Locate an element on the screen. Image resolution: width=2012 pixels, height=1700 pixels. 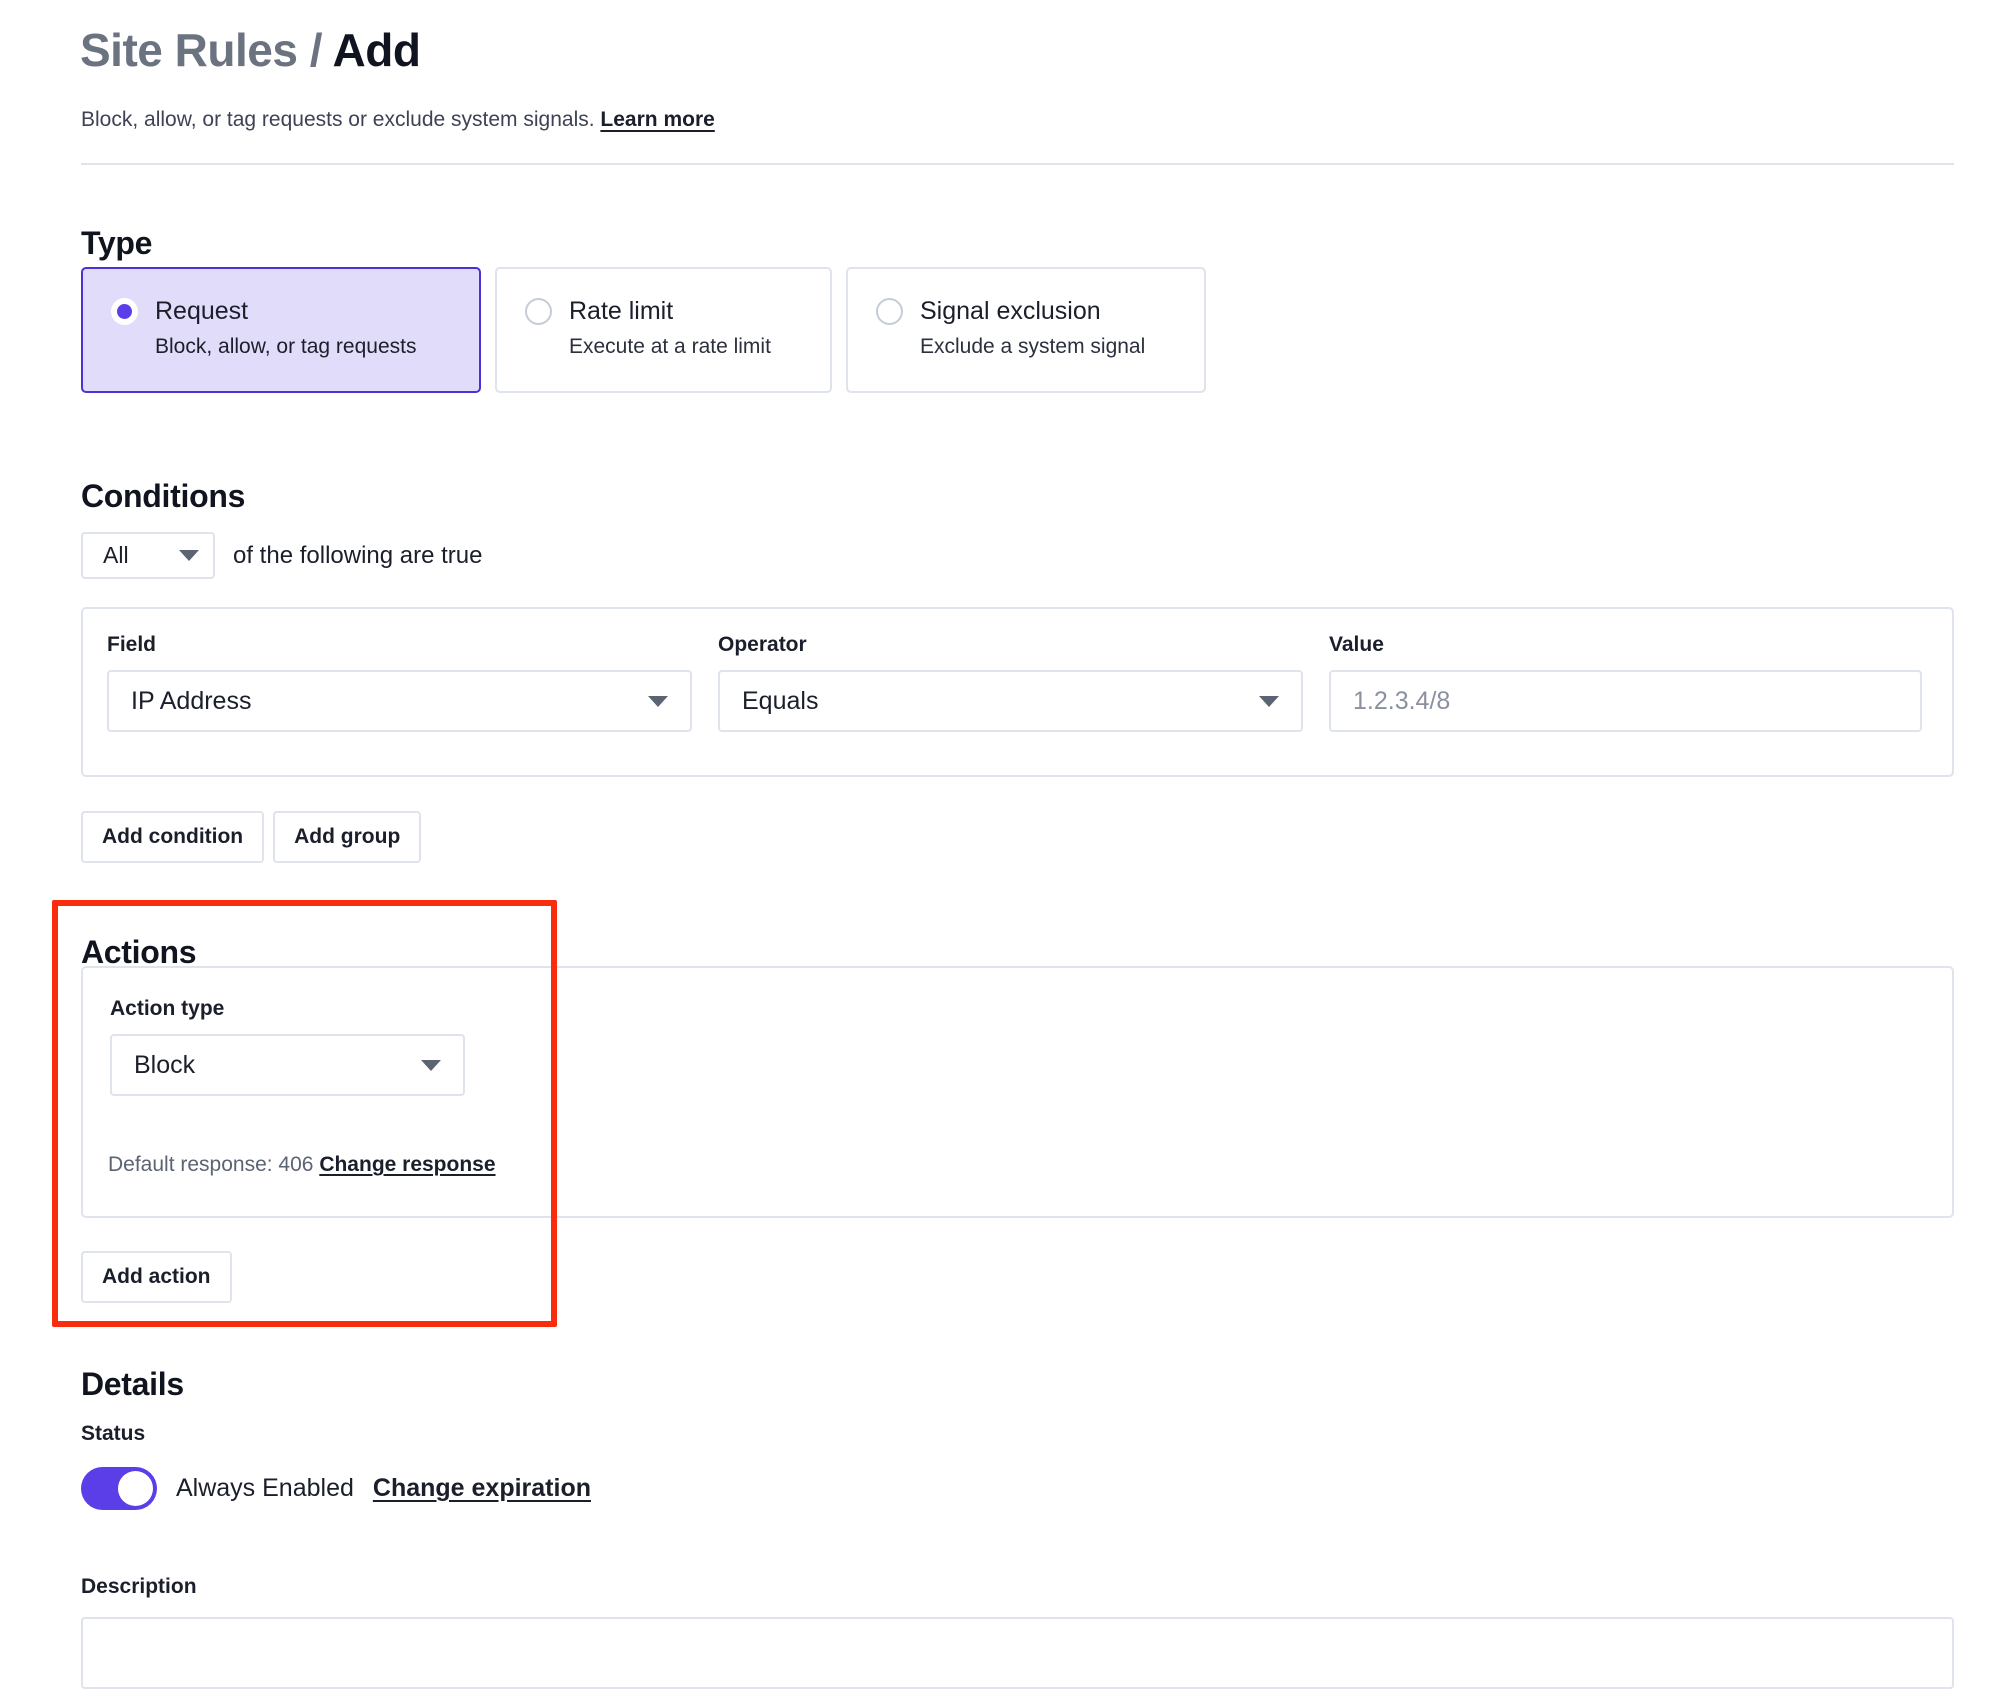
condition-value-input: 1.2.3.4/8 is located at coordinates (1625, 701).